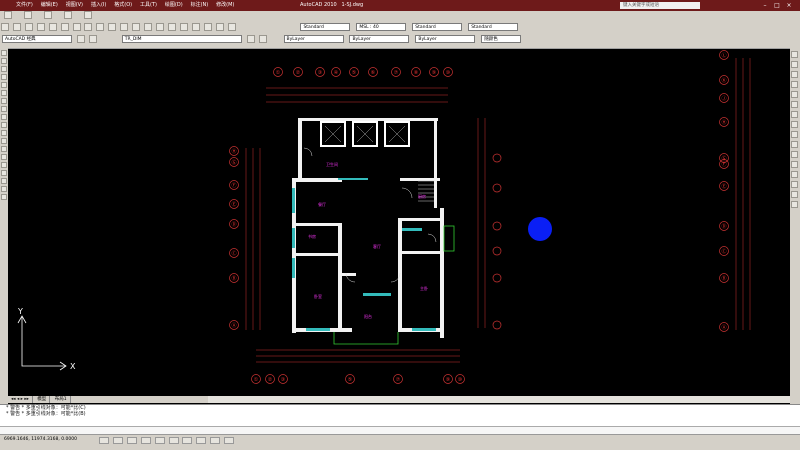  Describe the element at coordinates (27, 15) in the screenshot. I see `open-icon` at that location.